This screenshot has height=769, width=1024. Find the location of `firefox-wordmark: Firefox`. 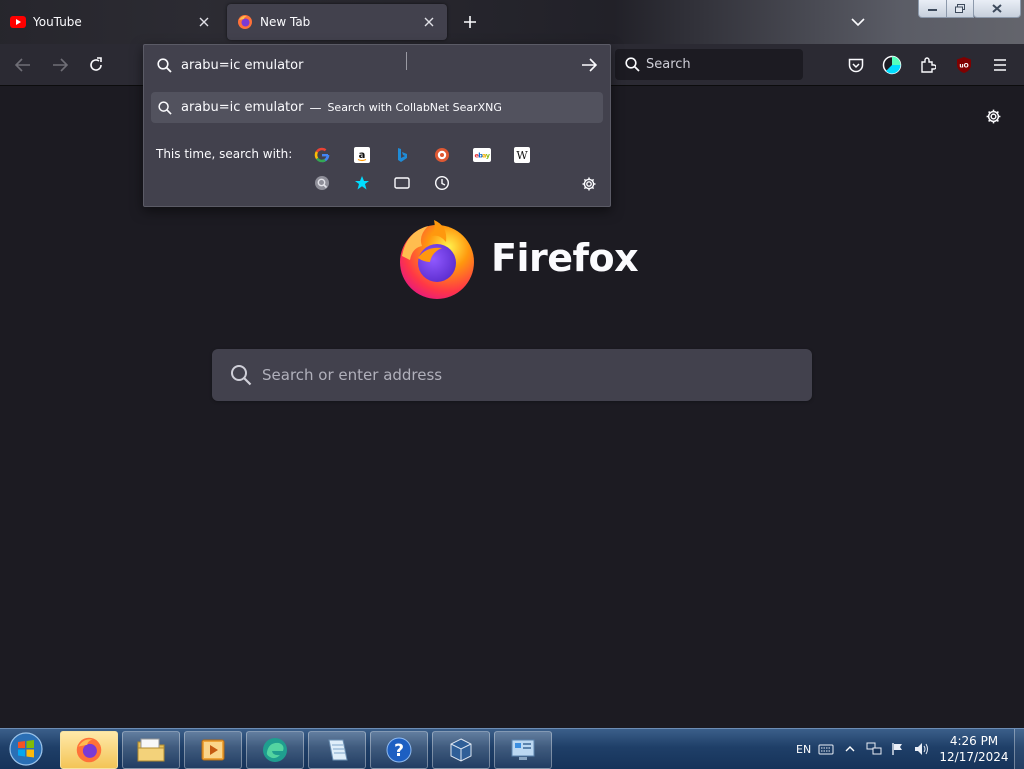

firefox-wordmark: Firefox is located at coordinates (565, 258).